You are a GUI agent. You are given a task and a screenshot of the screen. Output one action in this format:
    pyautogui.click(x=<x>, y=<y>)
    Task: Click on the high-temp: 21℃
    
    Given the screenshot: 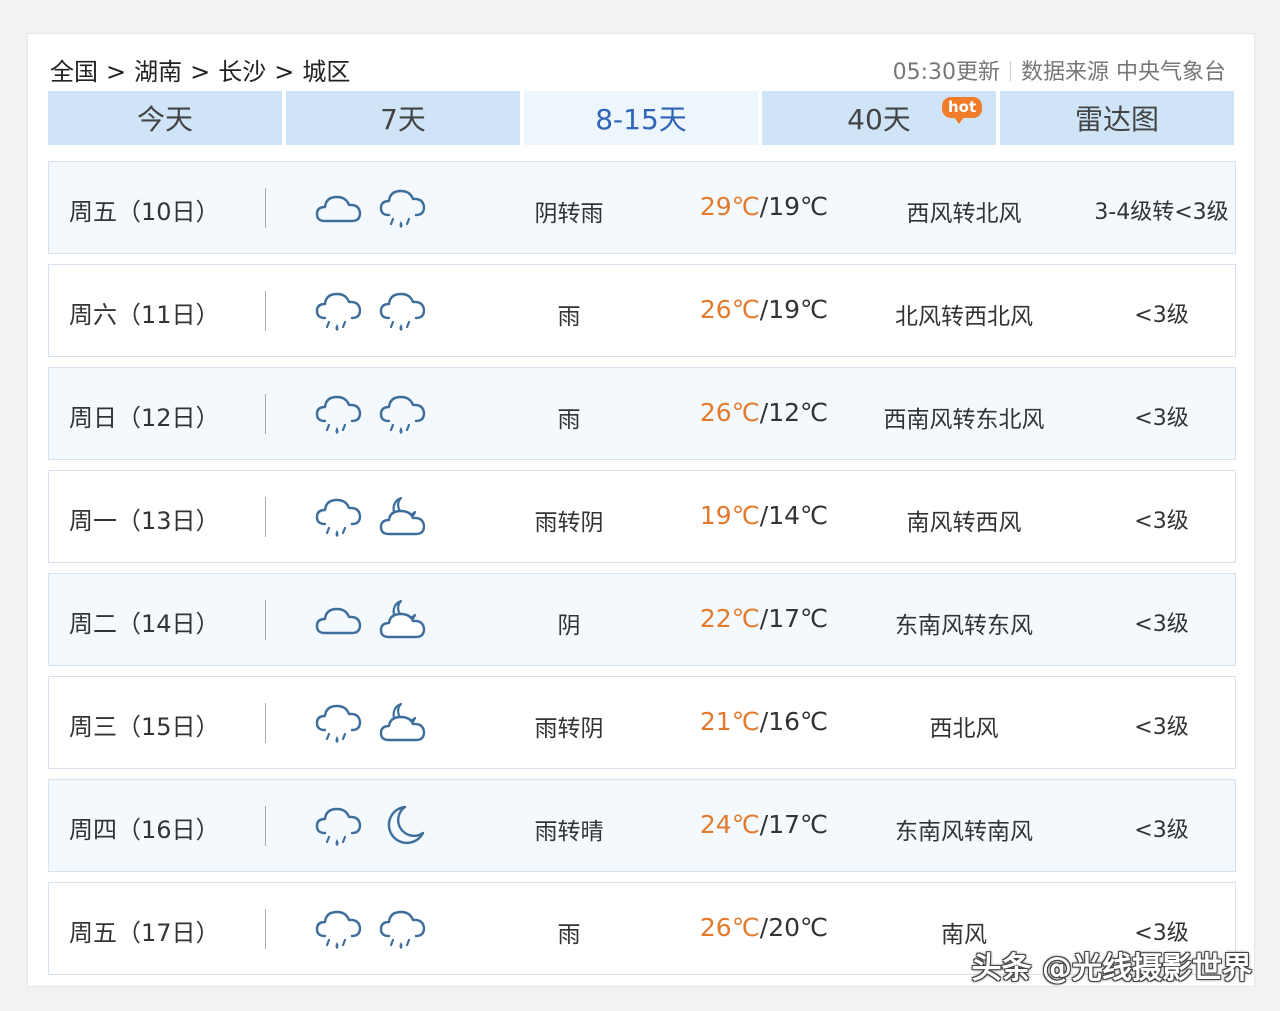 What is the action you would take?
    pyautogui.click(x=729, y=721)
    